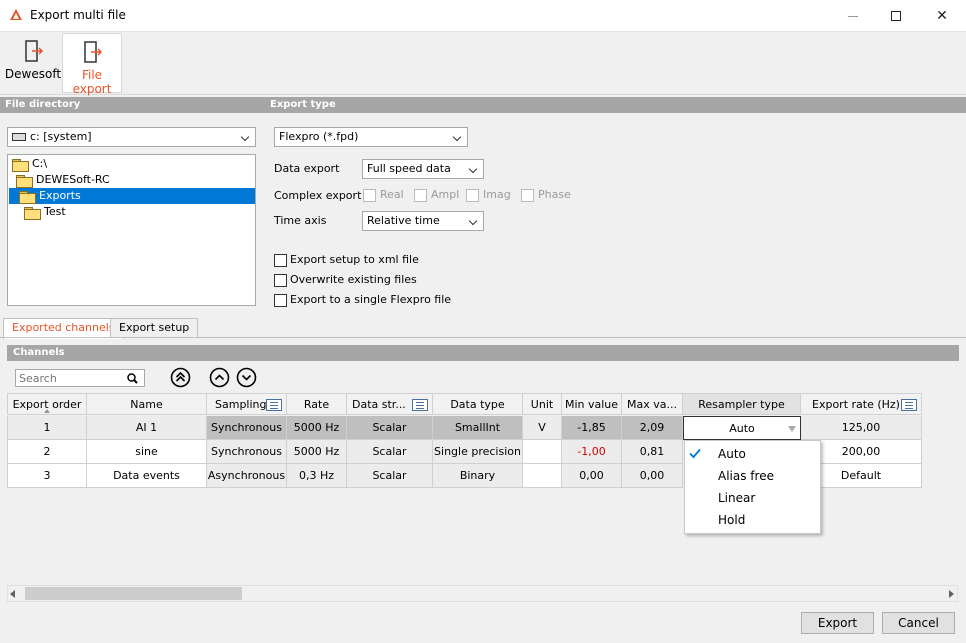 The image size is (966, 643). I want to click on complex-phase-checkbox: Phase, so click(546, 195).